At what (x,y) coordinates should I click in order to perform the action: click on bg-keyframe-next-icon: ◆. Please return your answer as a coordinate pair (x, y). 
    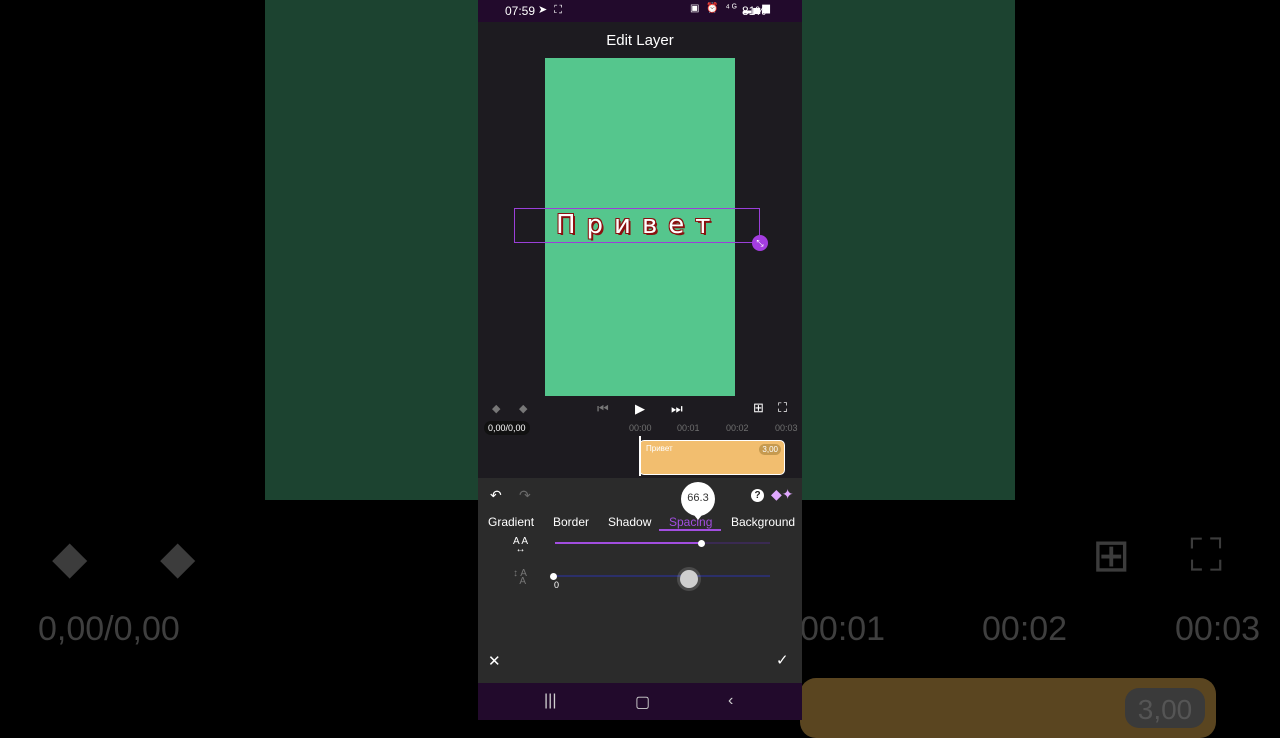
    Looking at the image, I should click on (178, 557).